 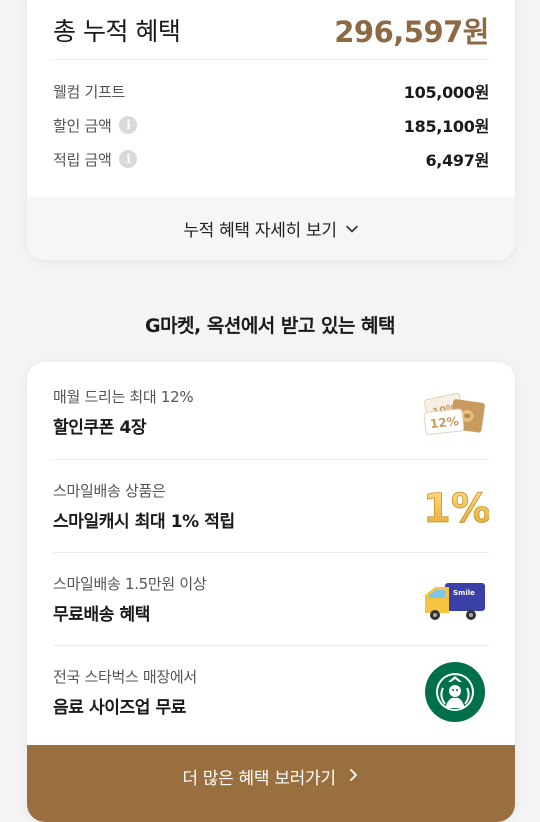 What do you see at coordinates (271, 125) in the screenshot?
I see `discount-amount-row: 할인 금액 i 185,100원` at bounding box center [271, 125].